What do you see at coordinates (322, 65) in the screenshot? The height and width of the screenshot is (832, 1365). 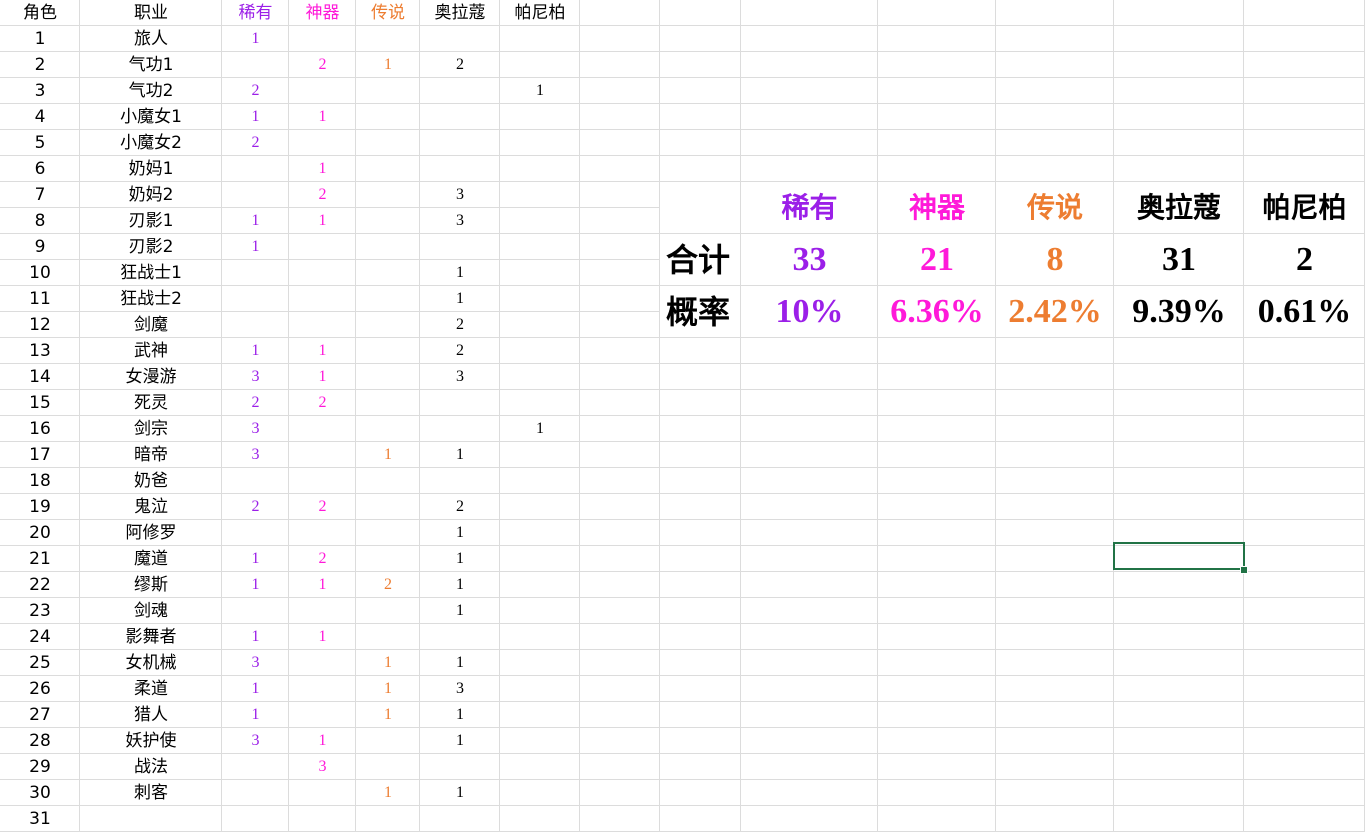 I see `cell-artifact: 2` at bounding box center [322, 65].